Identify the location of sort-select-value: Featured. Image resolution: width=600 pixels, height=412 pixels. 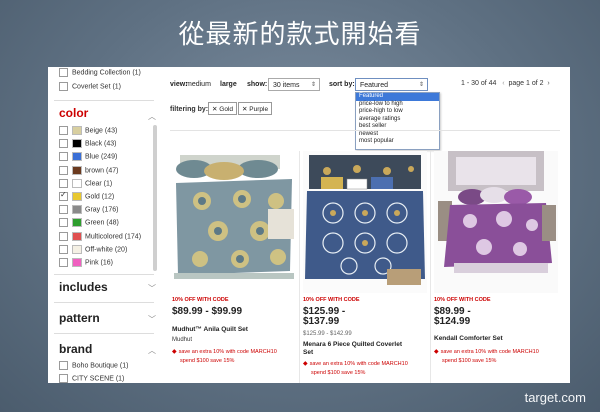
(374, 85).